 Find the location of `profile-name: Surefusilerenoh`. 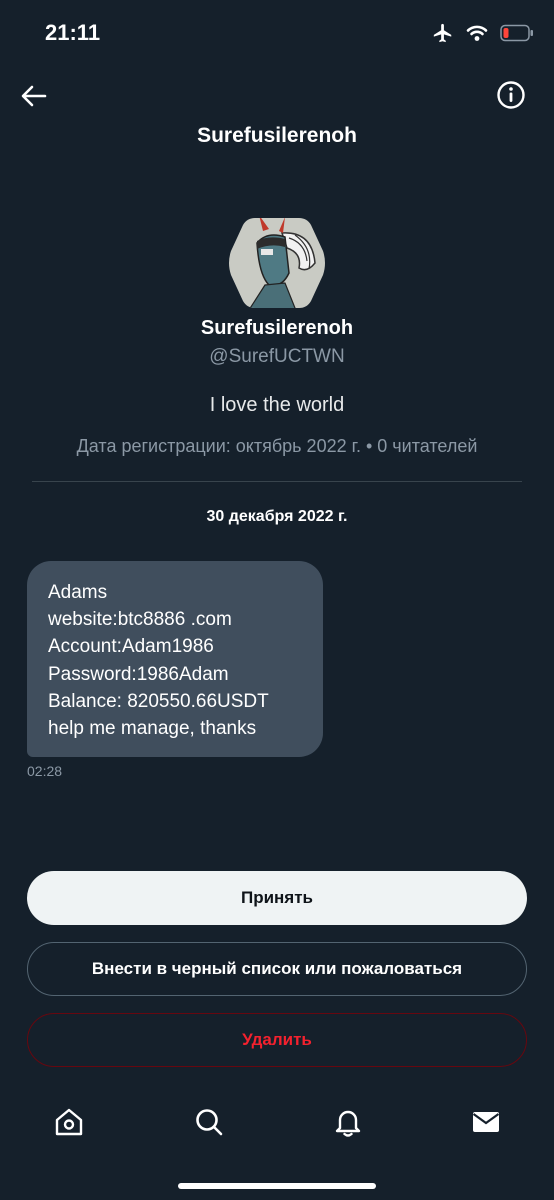

profile-name: Surefusilerenoh is located at coordinates (277, 328).